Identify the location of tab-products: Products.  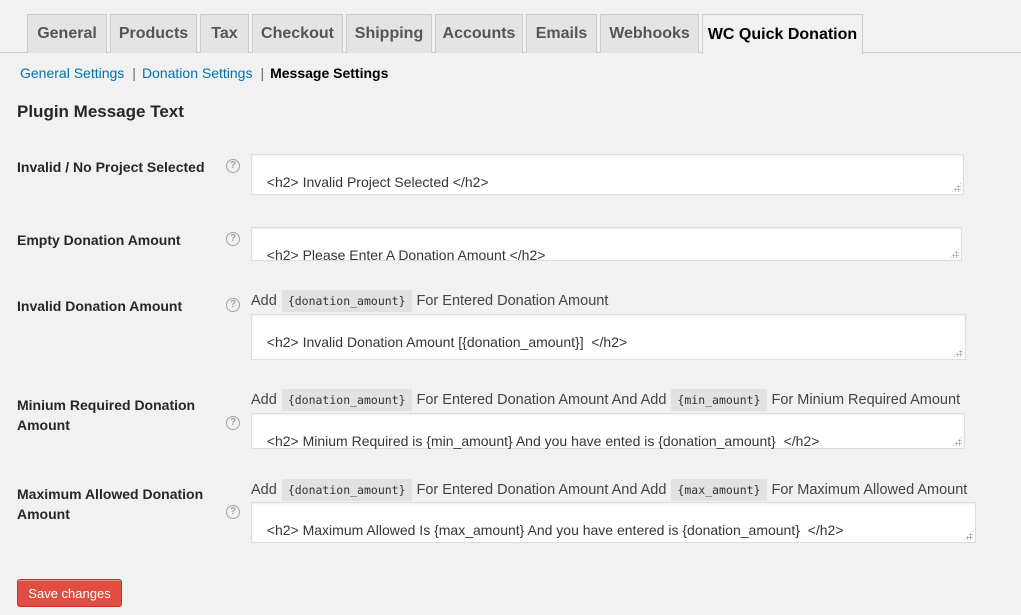
(153, 33).